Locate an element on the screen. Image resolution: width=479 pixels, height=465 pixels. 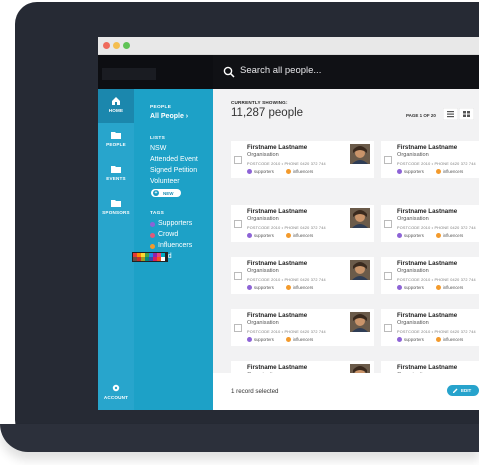
nav-people: PEOPLE is located at coordinates (116, 140).